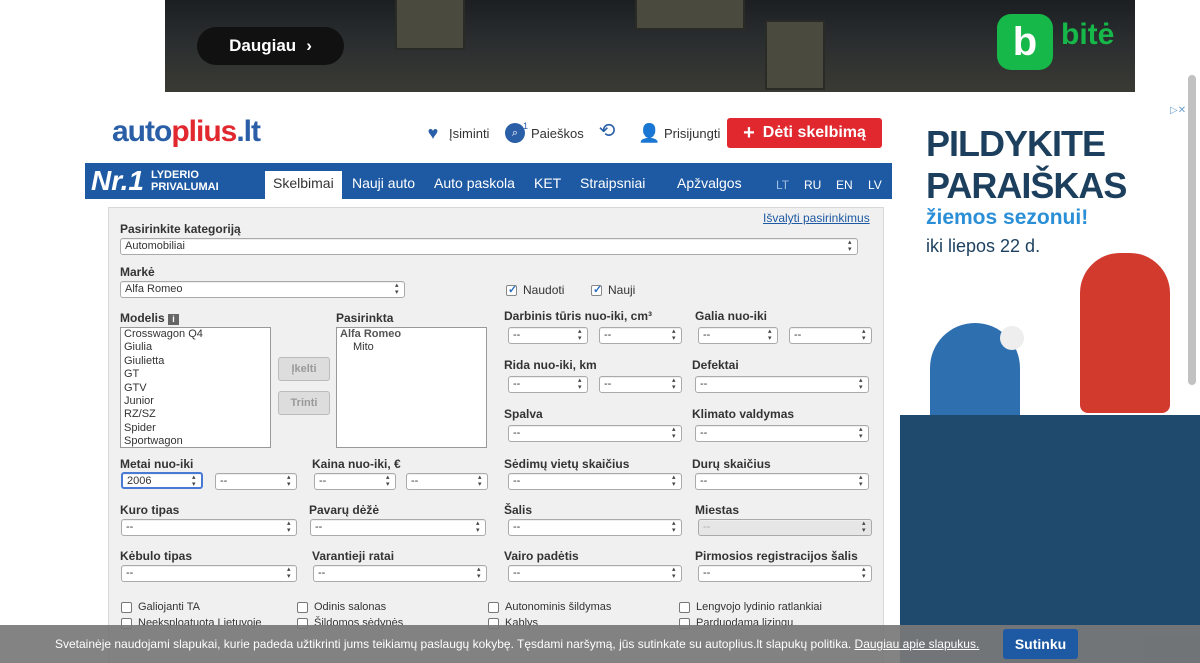  Describe the element at coordinates (595, 433) in the screenshot. I see `color-select: --` at that location.